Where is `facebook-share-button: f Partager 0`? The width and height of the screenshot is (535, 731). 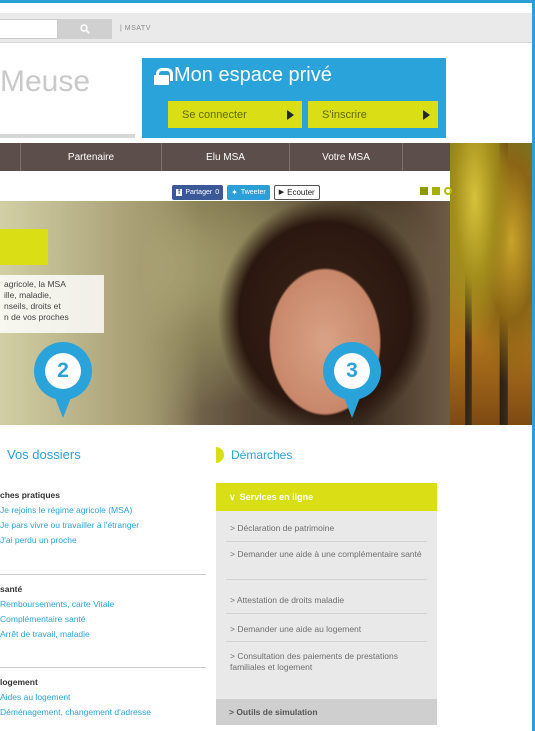 facebook-share-button: f Partager 0 is located at coordinates (198, 192).